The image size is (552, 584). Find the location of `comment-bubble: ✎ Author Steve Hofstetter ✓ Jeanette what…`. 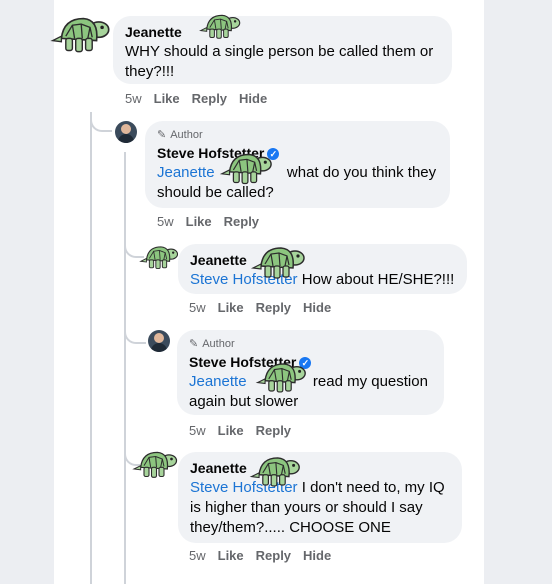

comment-bubble: ✎ Author Steve Hofstetter ✓ Jeanette what… is located at coordinates (297, 164).